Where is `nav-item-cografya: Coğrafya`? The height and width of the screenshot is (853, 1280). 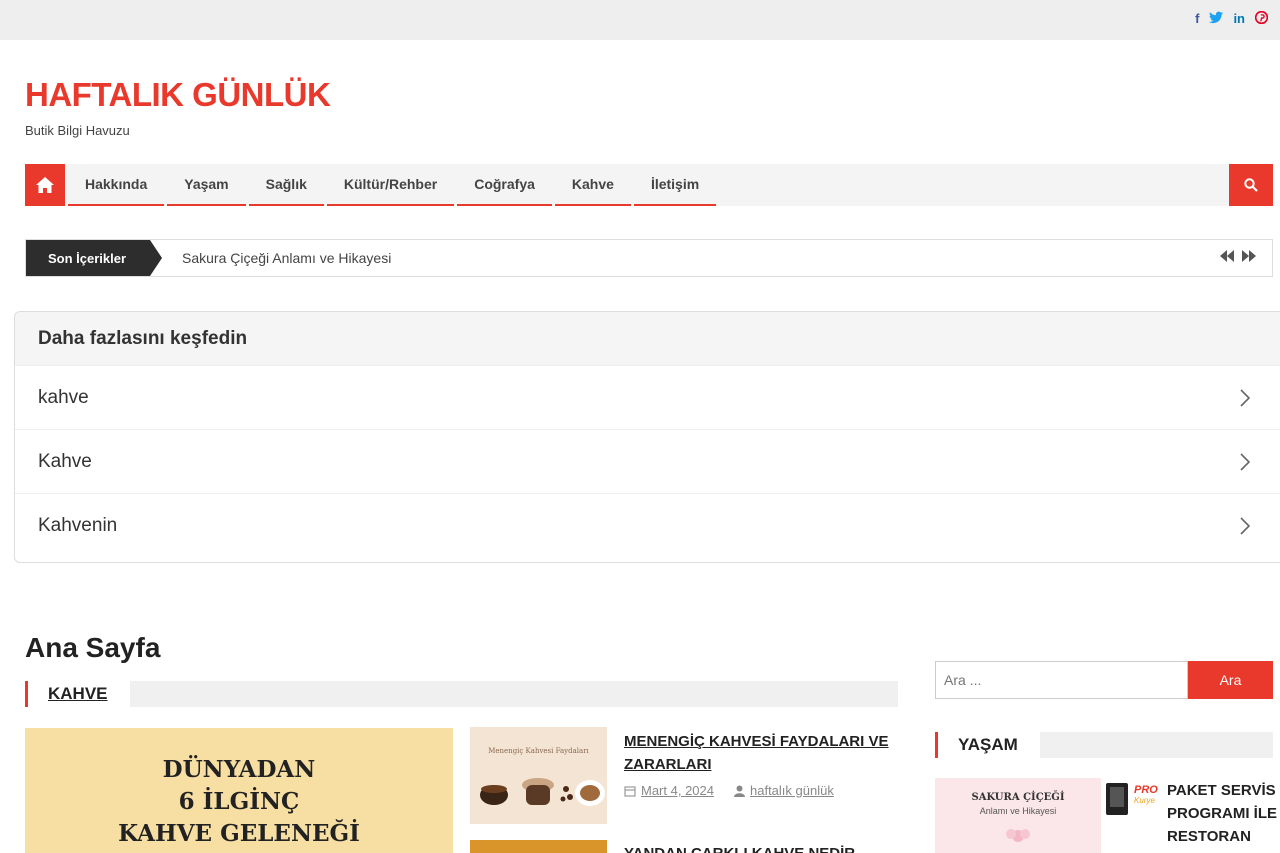 nav-item-cografya: Coğrafya is located at coordinates (504, 185).